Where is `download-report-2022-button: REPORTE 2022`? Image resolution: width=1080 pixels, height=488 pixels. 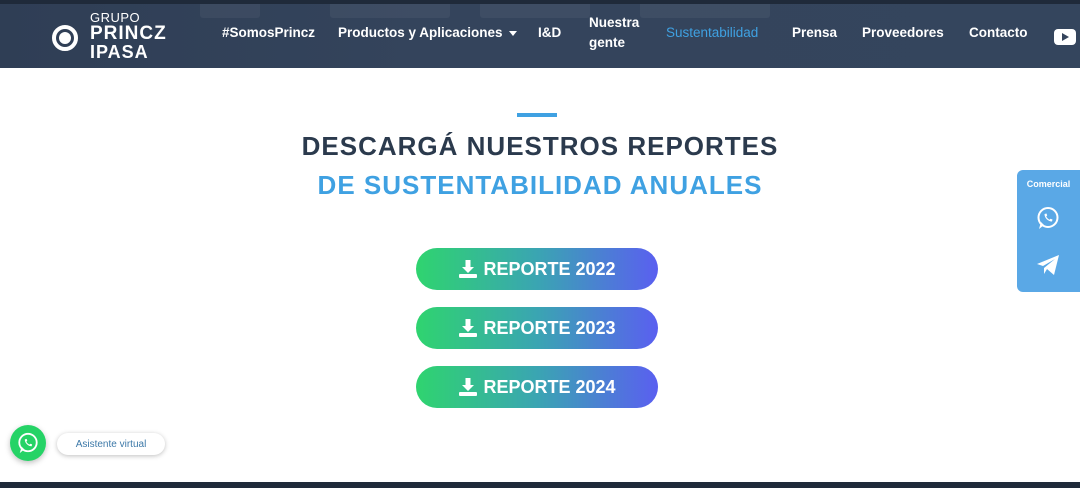
download-report-2022-button: REPORTE 2022 is located at coordinates (537, 269).